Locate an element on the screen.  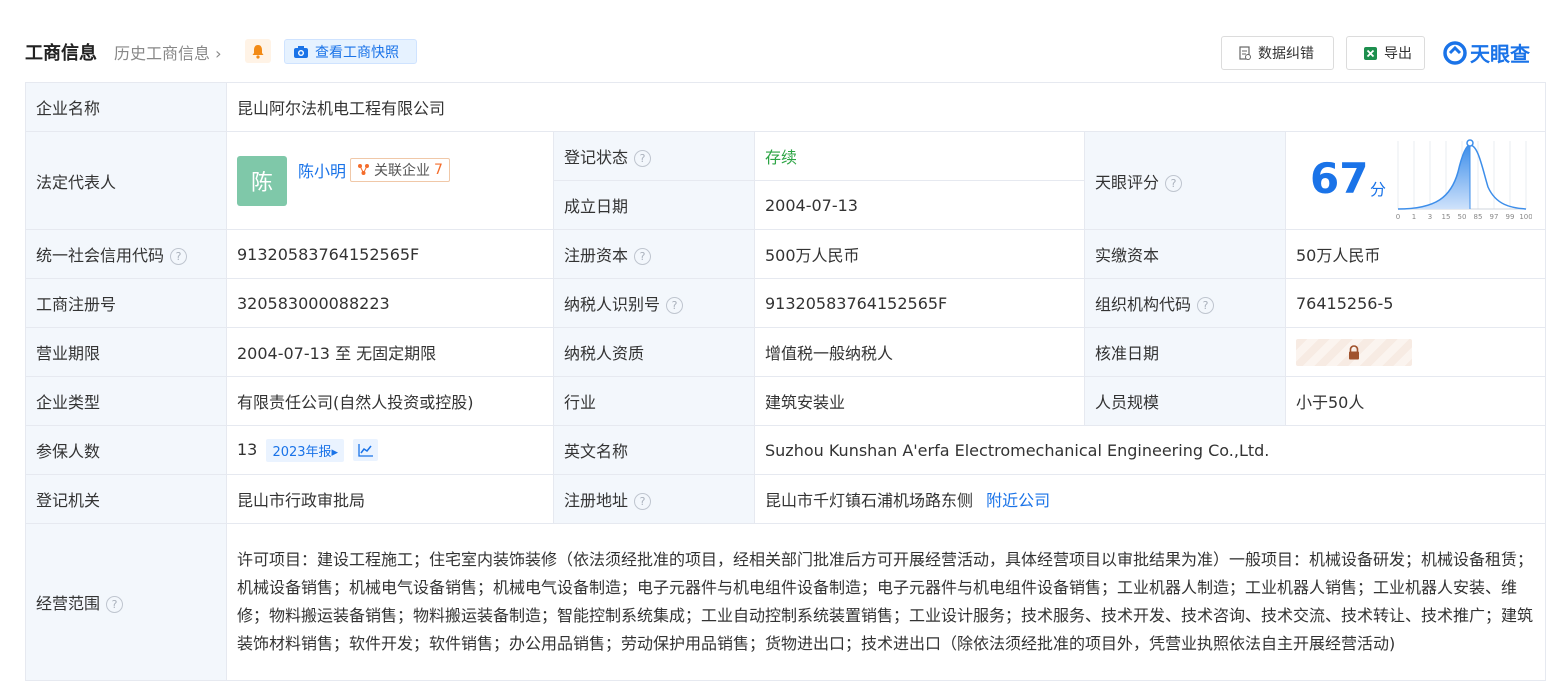
logo-icon is located at coordinates (1455, 52).